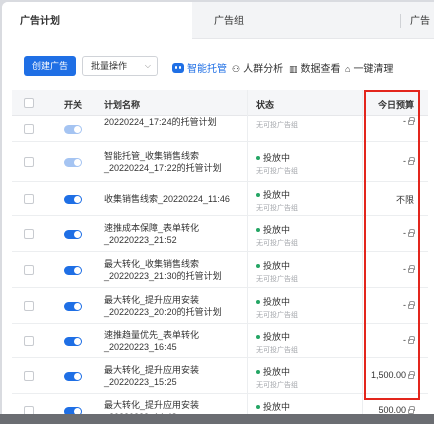 This screenshot has height=424, width=434. What do you see at coordinates (392, 245) in the screenshot?
I see `budget-column-highlight` at bounding box center [392, 245].